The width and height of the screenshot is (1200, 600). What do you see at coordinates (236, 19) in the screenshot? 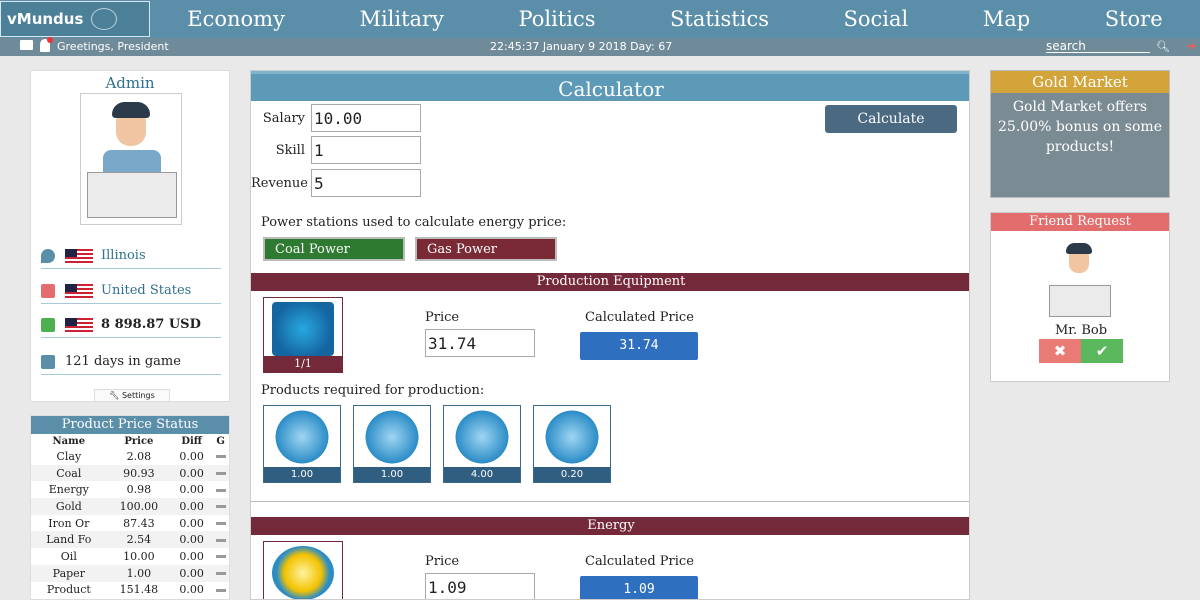
I see `nav-economy: Economy` at bounding box center [236, 19].